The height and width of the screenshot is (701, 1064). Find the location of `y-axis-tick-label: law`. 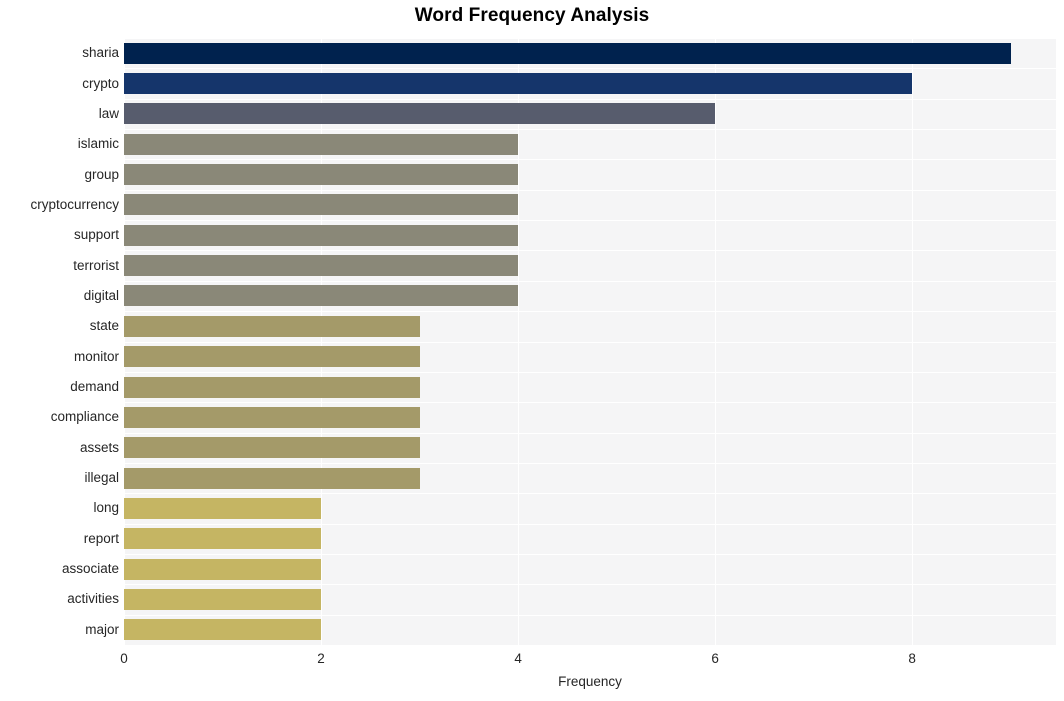

y-axis-tick-label: law is located at coordinates (108, 113).